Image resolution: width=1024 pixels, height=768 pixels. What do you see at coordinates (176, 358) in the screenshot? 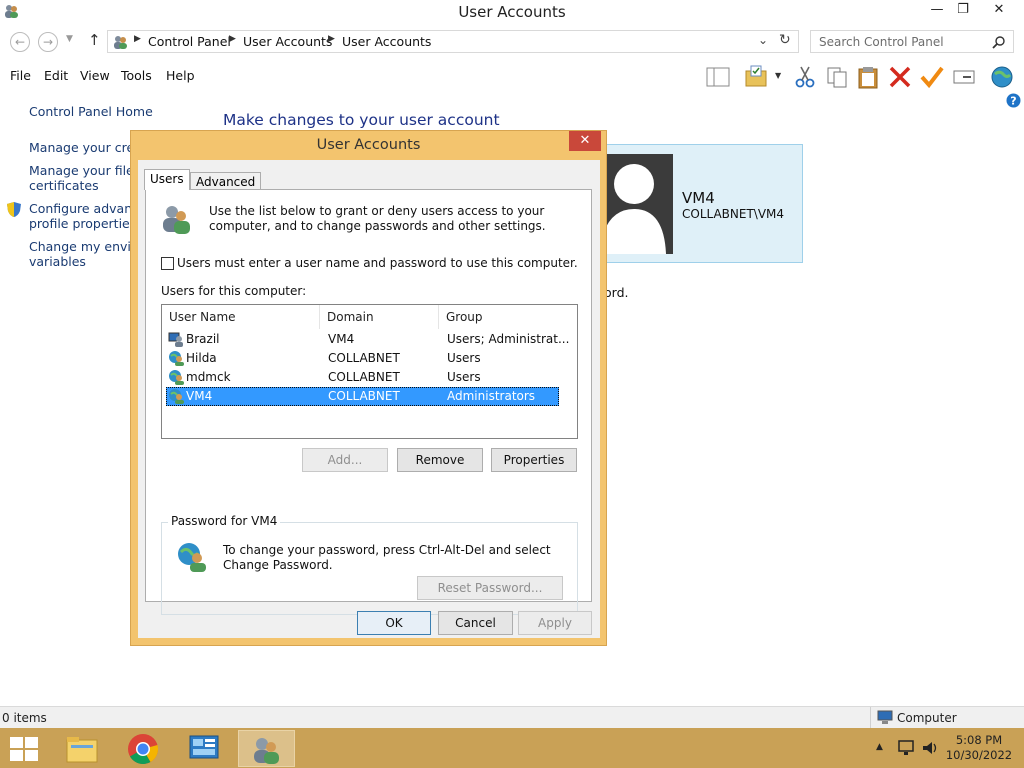
I see `domain-user-icon` at bounding box center [176, 358].